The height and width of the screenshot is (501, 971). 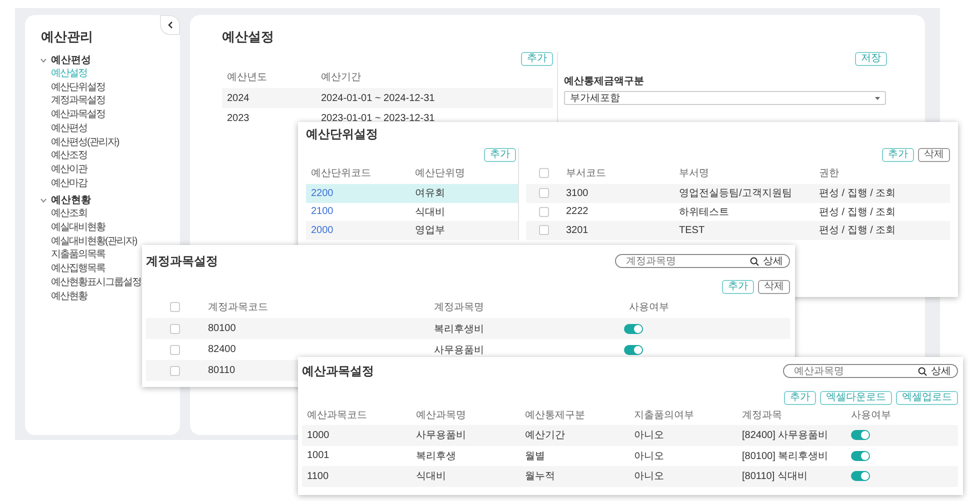 What do you see at coordinates (71, 60) in the screenshot?
I see `menu-group: 예산편성` at bounding box center [71, 60].